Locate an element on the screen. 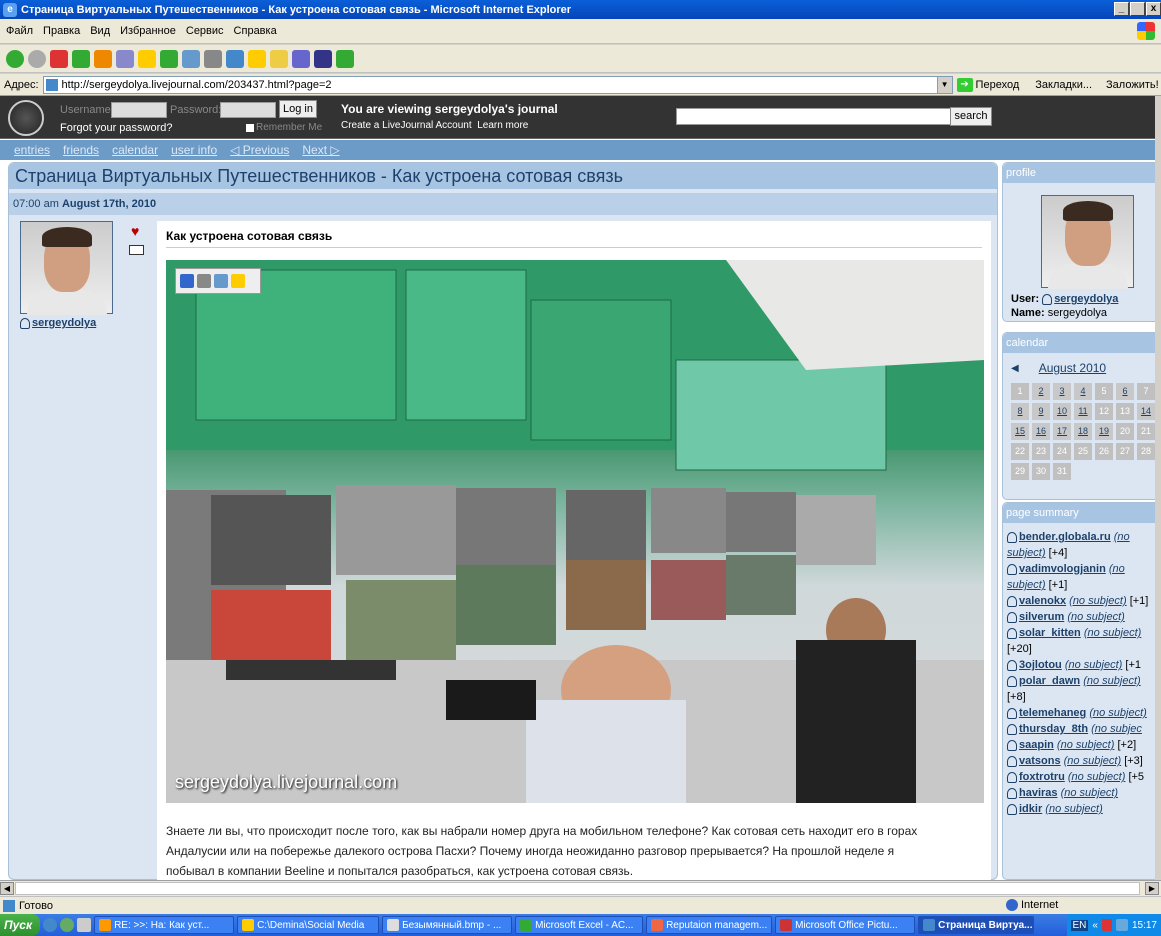 The width and height of the screenshot is (1161, 936). save-icon is located at coordinates (187, 281).